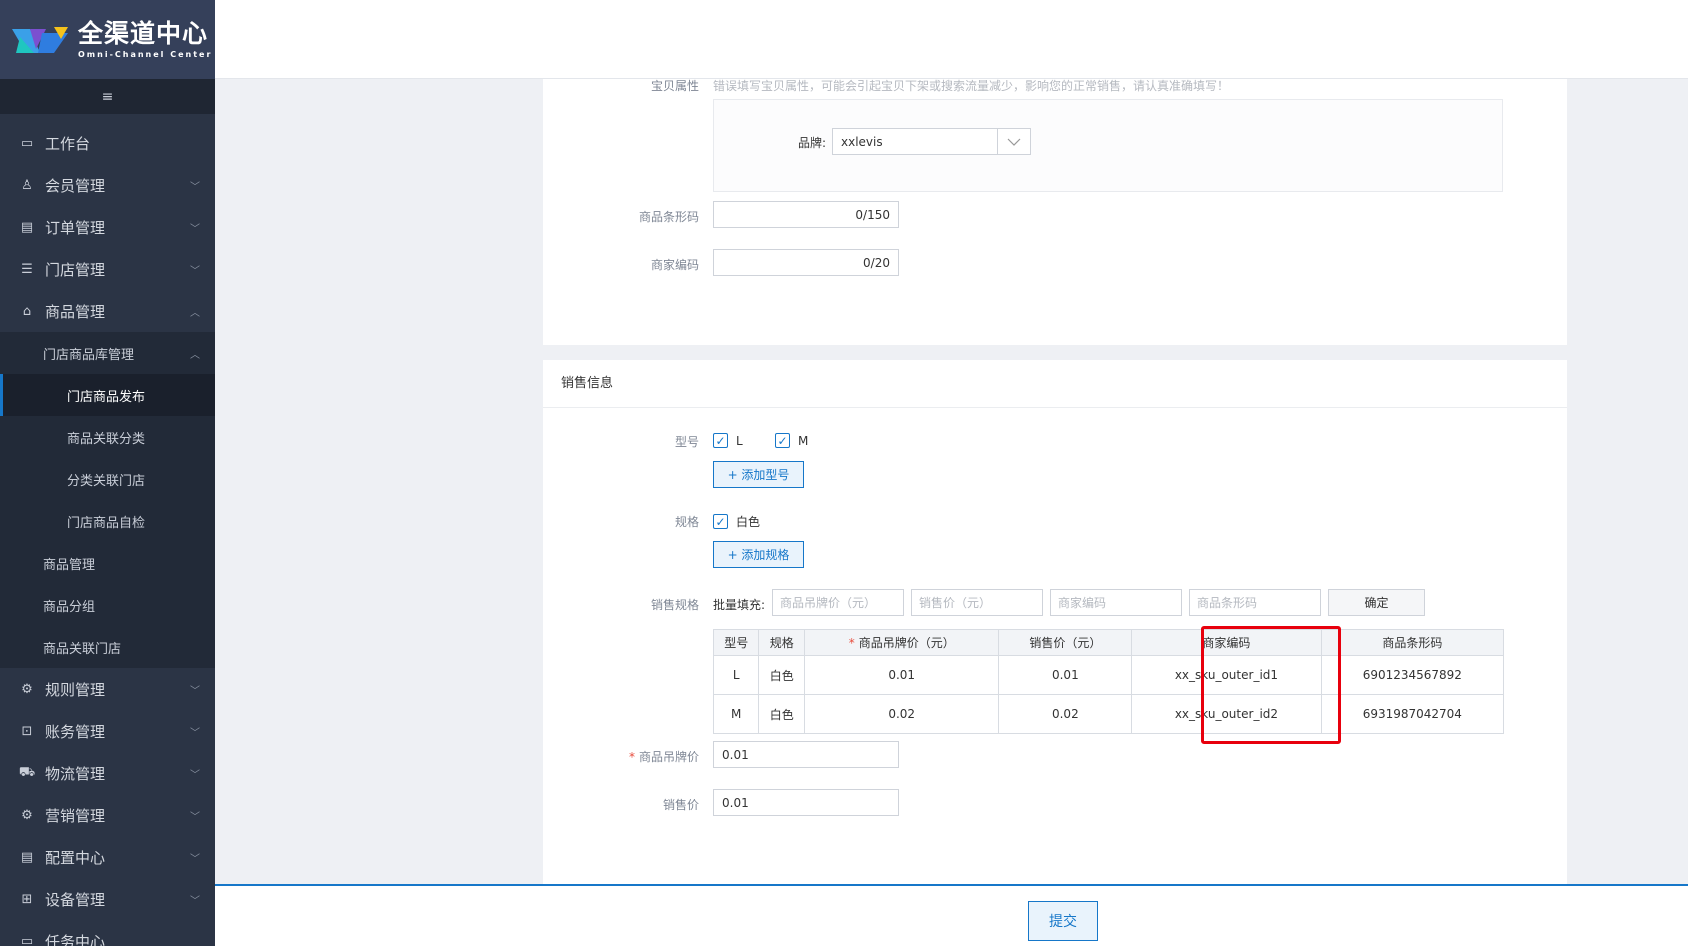 The width and height of the screenshot is (1688, 946). What do you see at coordinates (806, 754) in the screenshot?
I see `tag-price-input: 0.01` at bounding box center [806, 754].